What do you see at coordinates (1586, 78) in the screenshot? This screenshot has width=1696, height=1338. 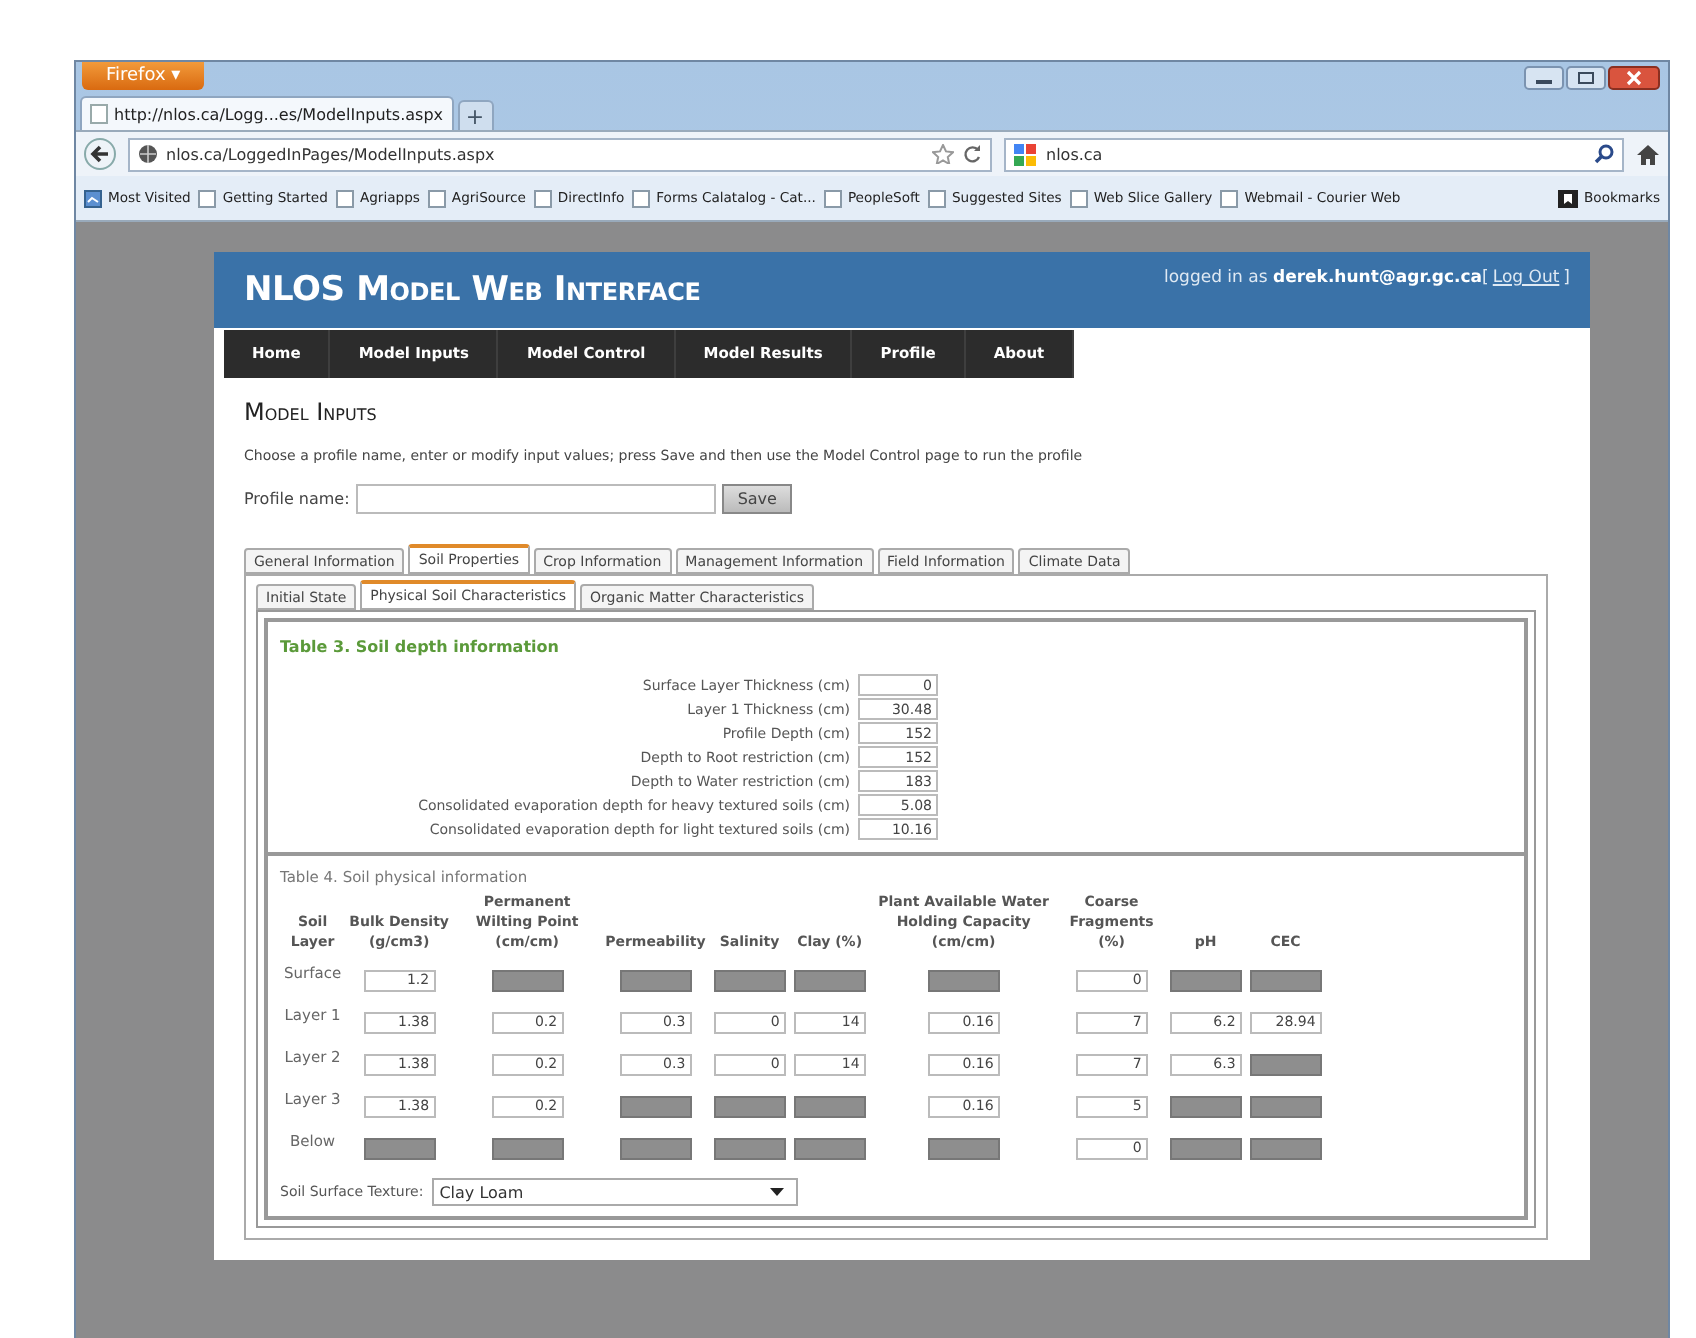 I see `maximize-icon` at bounding box center [1586, 78].